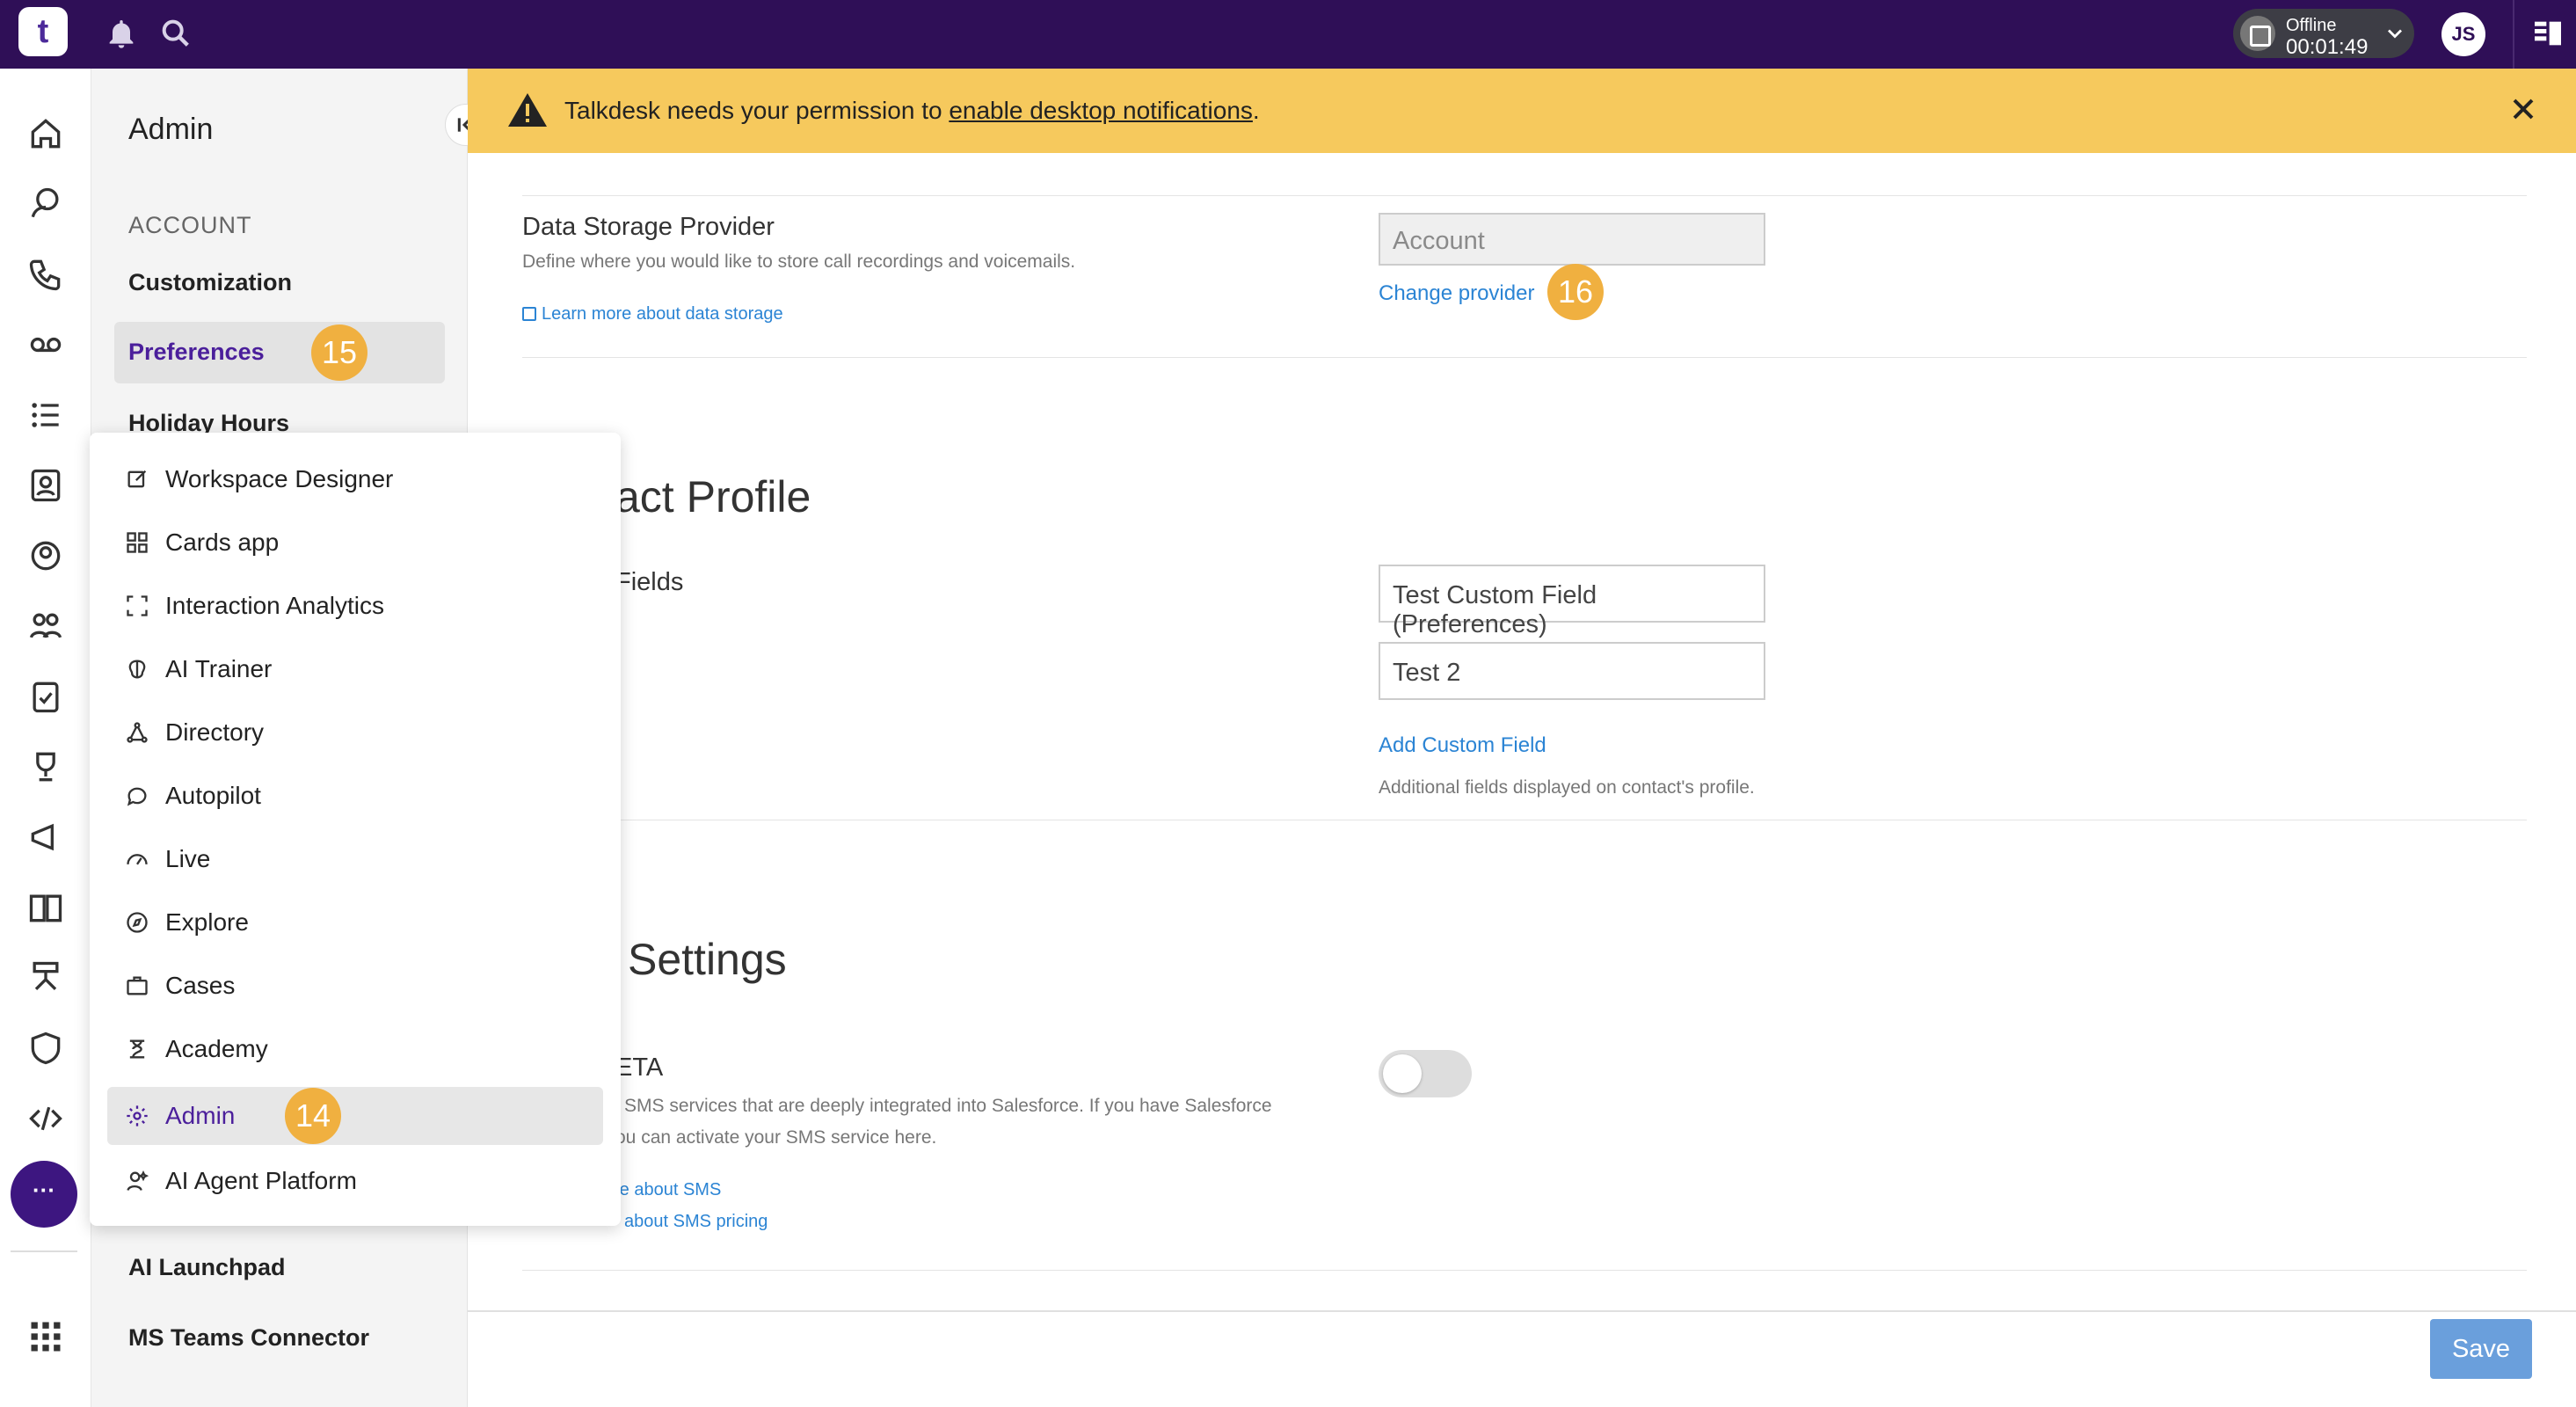 Image resolution: width=2576 pixels, height=1407 pixels. Describe the element at coordinates (2311, 26) in the screenshot. I see `status-label: Offline` at that location.